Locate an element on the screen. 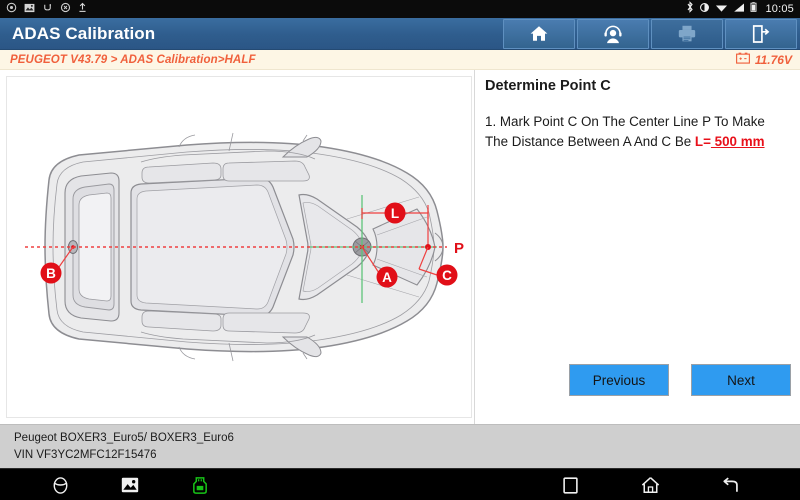  marker-label-a: A is located at coordinates (387, 277).